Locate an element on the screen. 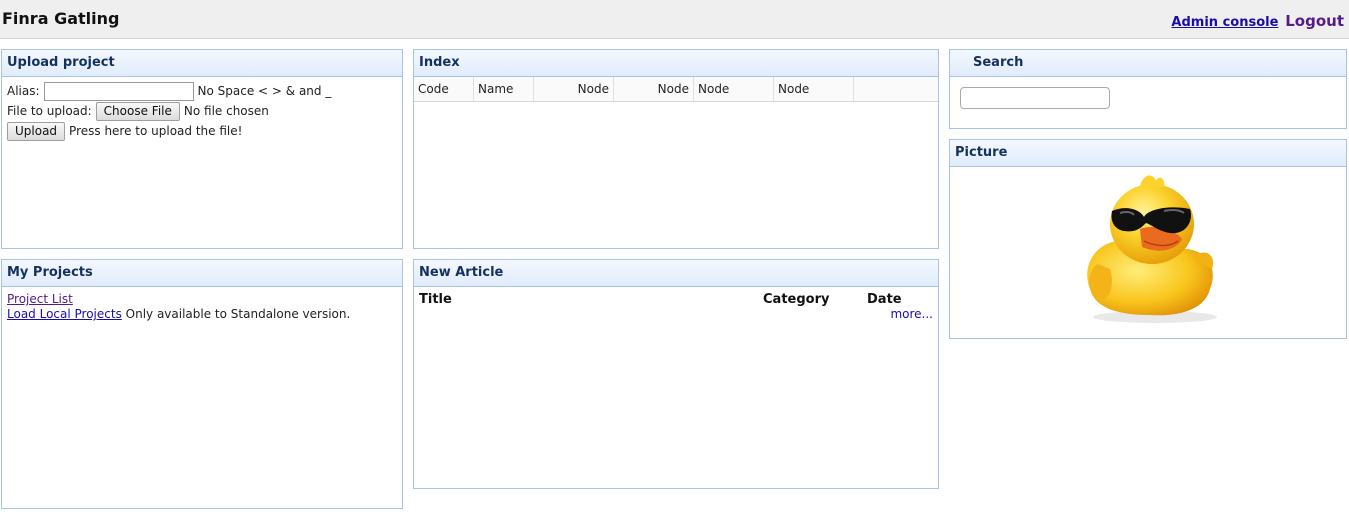 Image resolution: width=1349 pixels, height=525 pixels. alias-hint: No Space < > & and _ is located at coordinates (264, 91).